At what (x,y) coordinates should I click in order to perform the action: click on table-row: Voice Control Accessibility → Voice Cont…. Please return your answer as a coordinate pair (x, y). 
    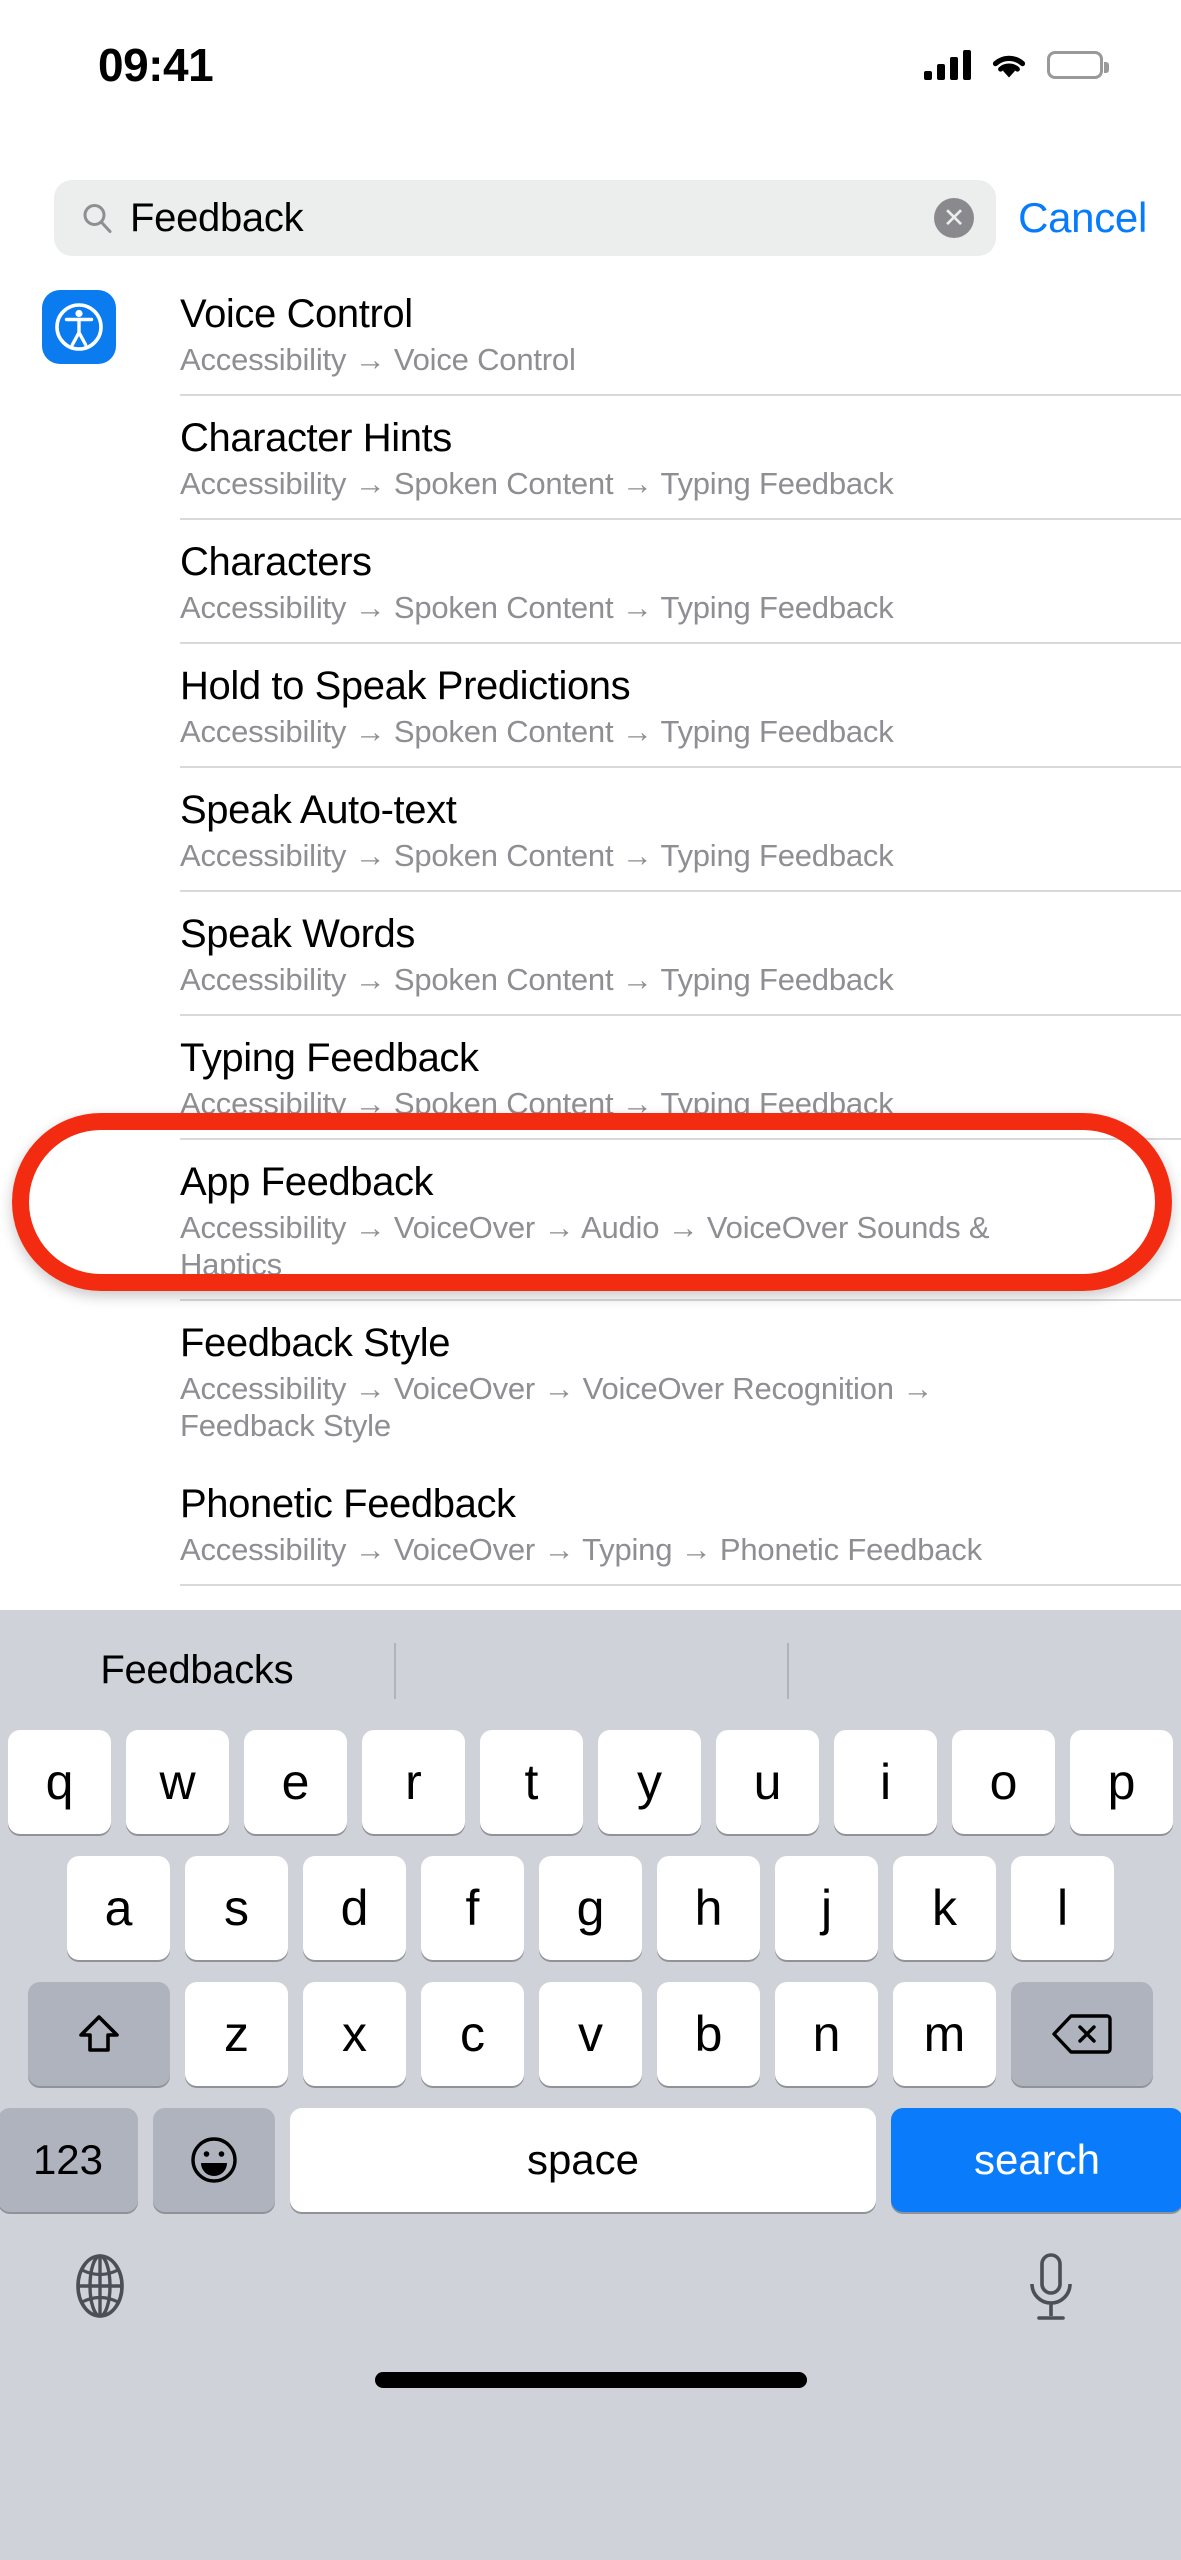
    Looking at the image, I should click on (590, 334).